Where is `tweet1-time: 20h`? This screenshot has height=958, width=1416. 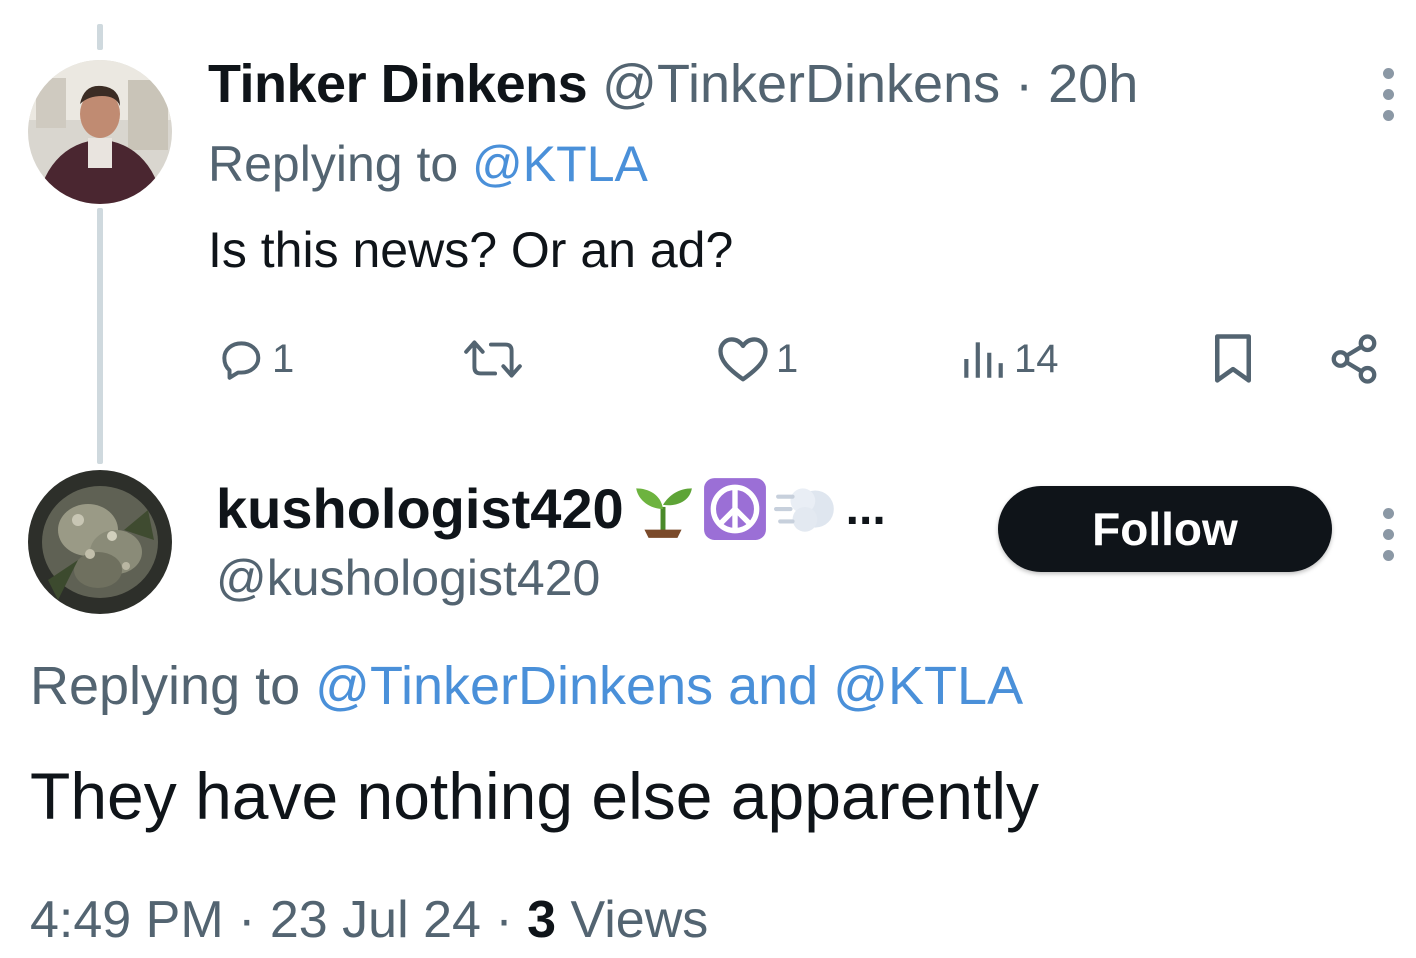
tweet1-time: 20h is located at coordinates (1093, 84).